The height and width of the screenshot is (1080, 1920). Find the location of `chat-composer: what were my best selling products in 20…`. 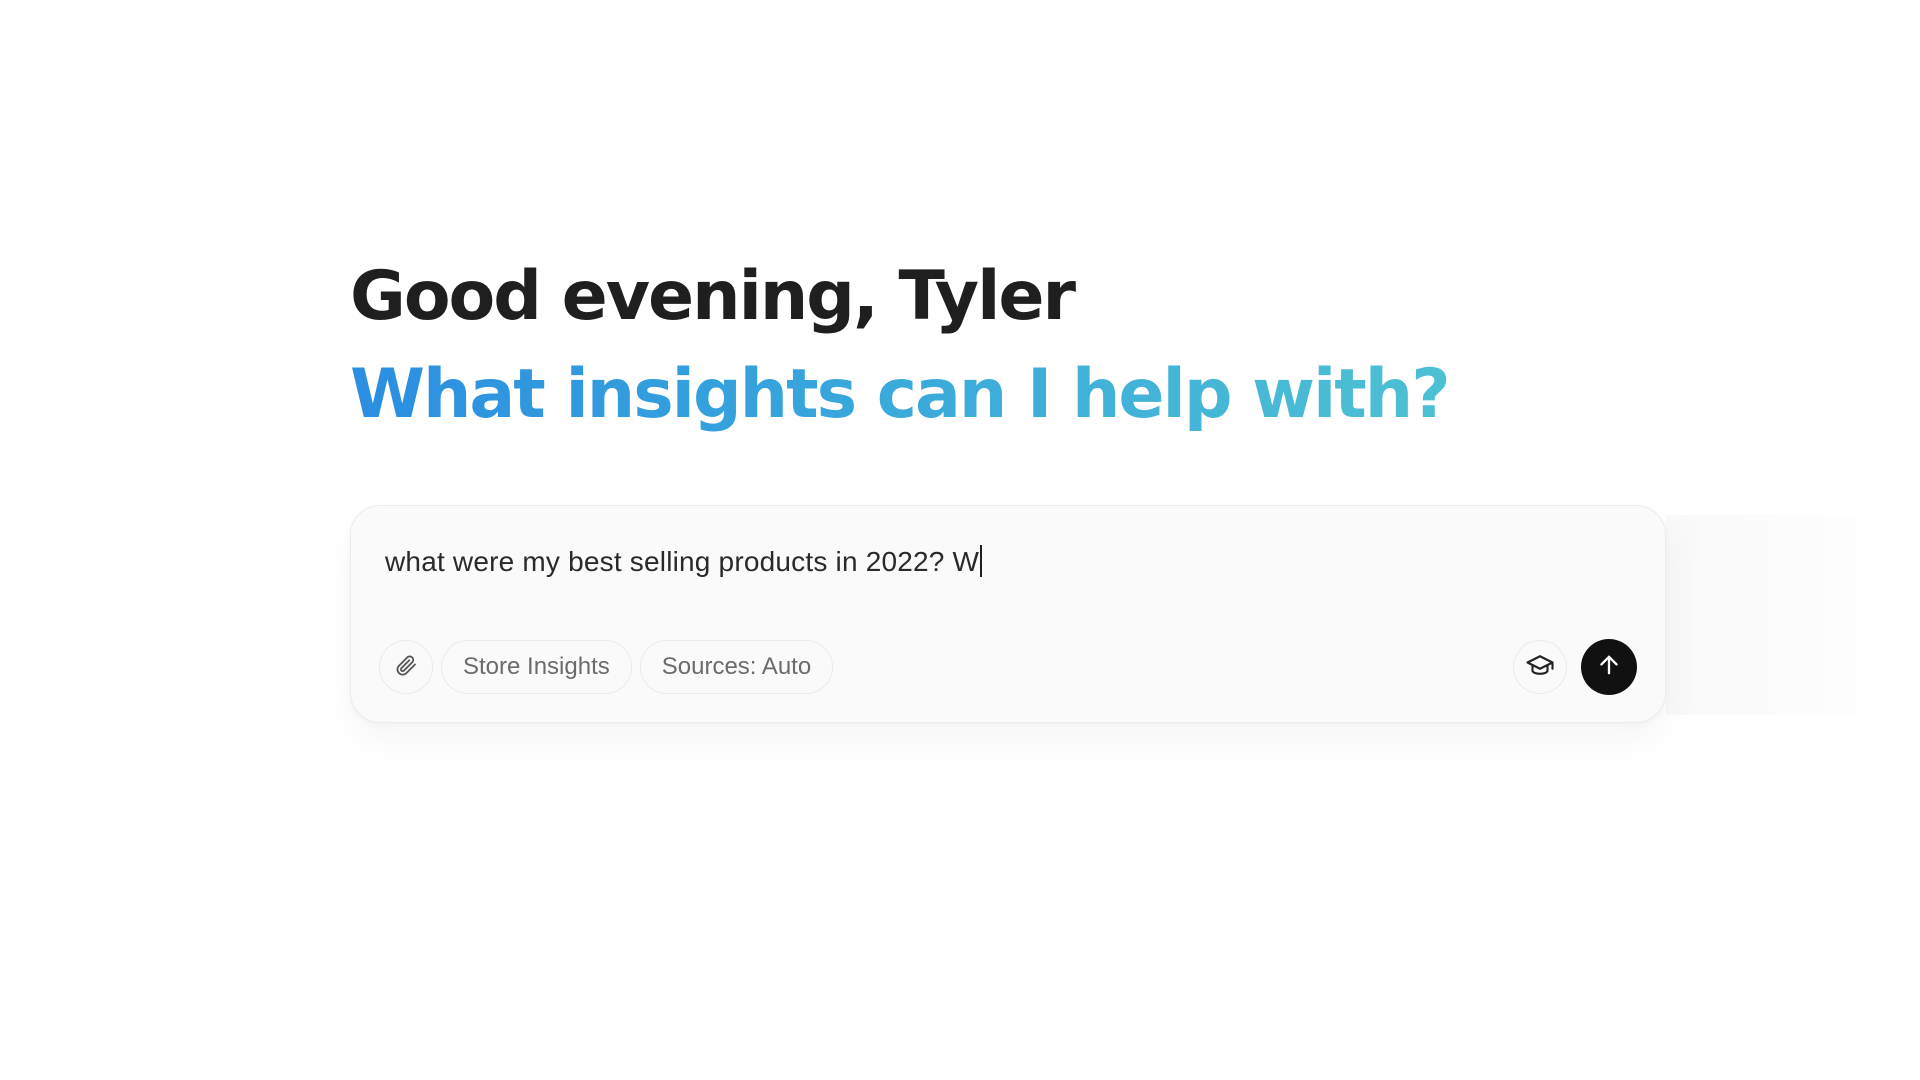

chat-composer: what were my best selling products in 20… is located at coordinates (1008, 614).